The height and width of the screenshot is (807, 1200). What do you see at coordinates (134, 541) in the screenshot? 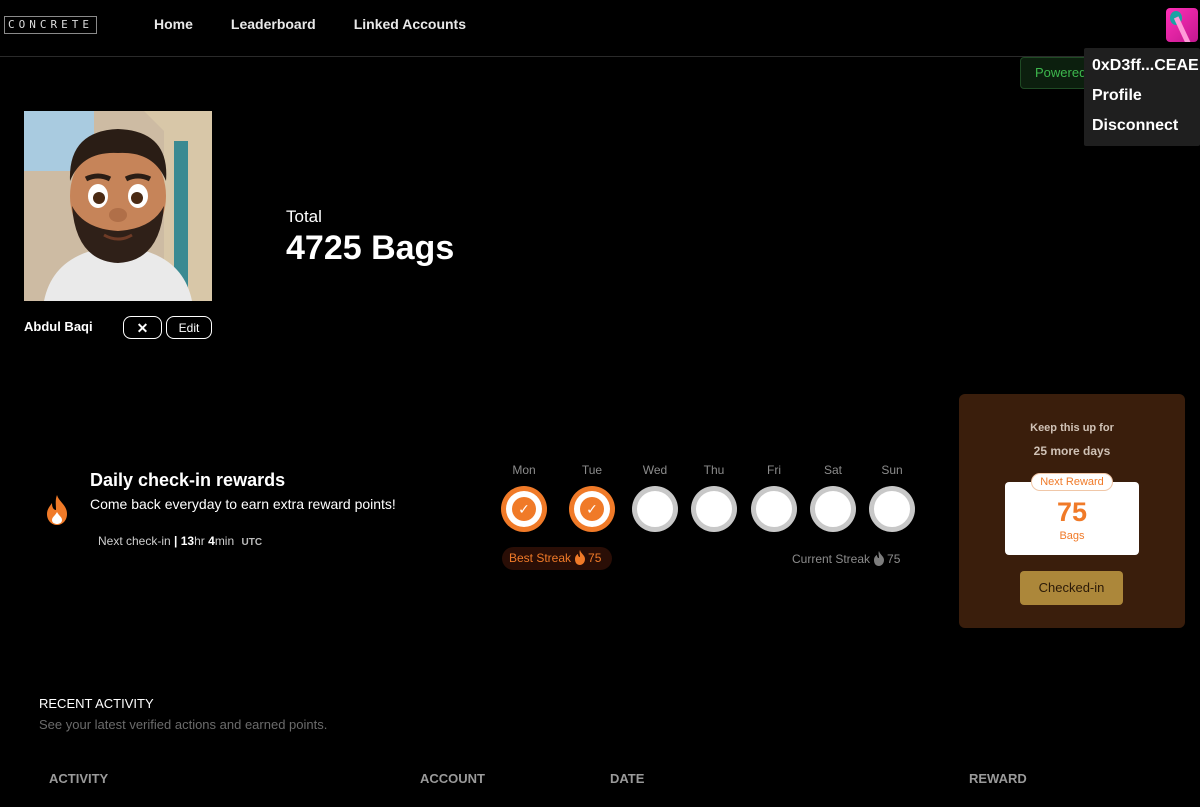
I see `next-checkin-label: Next check-in` at bounding box center [134, 541].